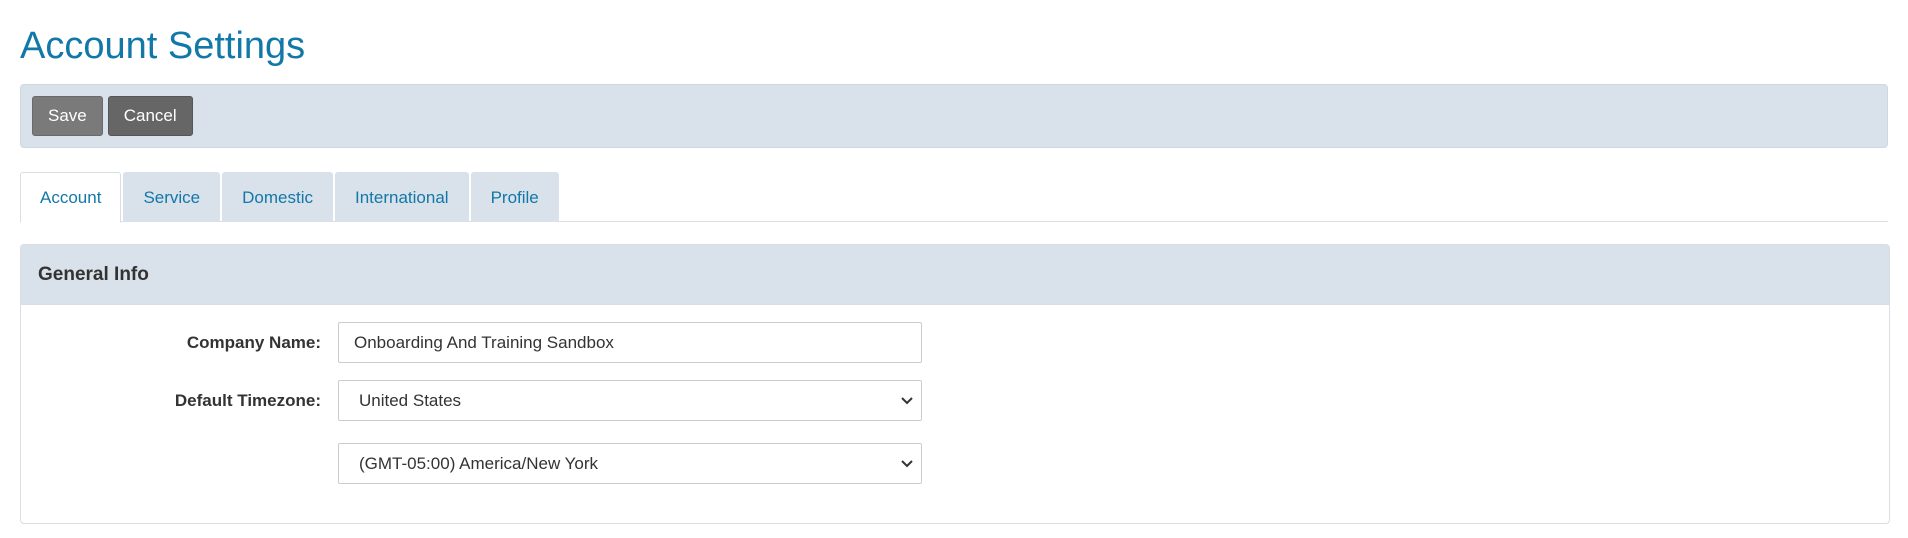 Image resolution: width=1908 pixels, height=538 pixels. What do you see at coordinates (630, 400) in the screenshot?
I see `timezone-country-select: United States` at bounding box center [630, 400].